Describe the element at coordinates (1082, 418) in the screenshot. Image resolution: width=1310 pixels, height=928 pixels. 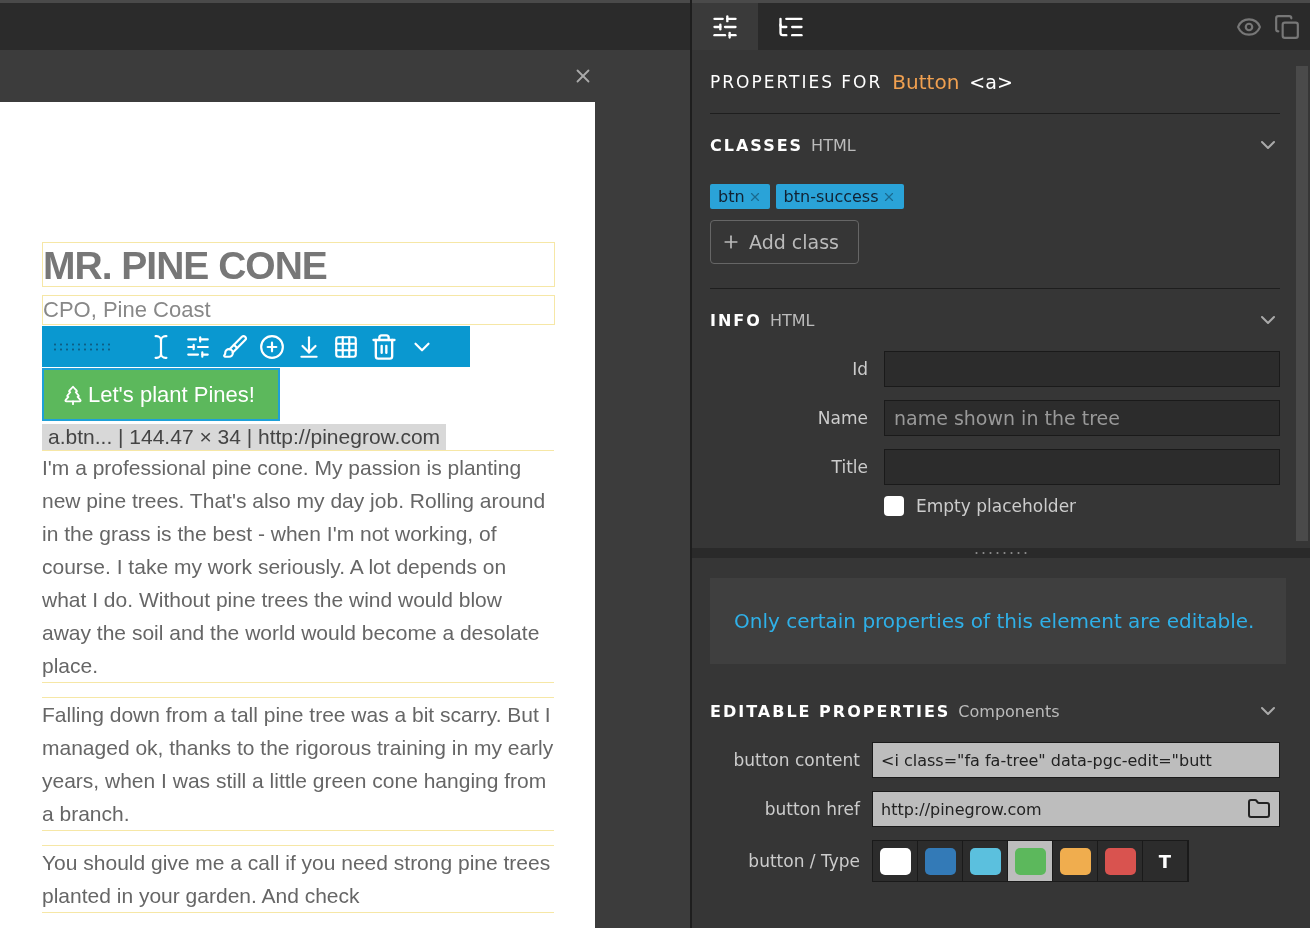
I see `input-field: name shown in the tree` at that location.